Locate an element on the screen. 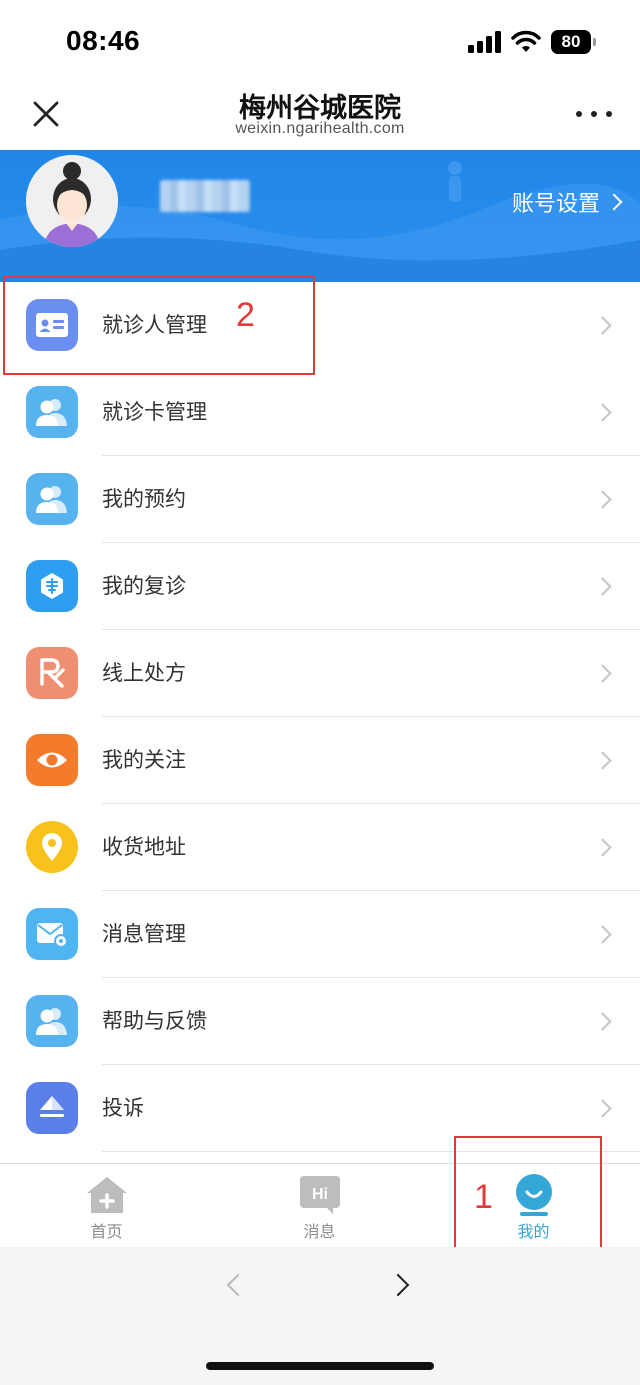  nav-bar: 梅州谷城医院 weixin.ngarihealth.com is located at coordinates (320, 115).